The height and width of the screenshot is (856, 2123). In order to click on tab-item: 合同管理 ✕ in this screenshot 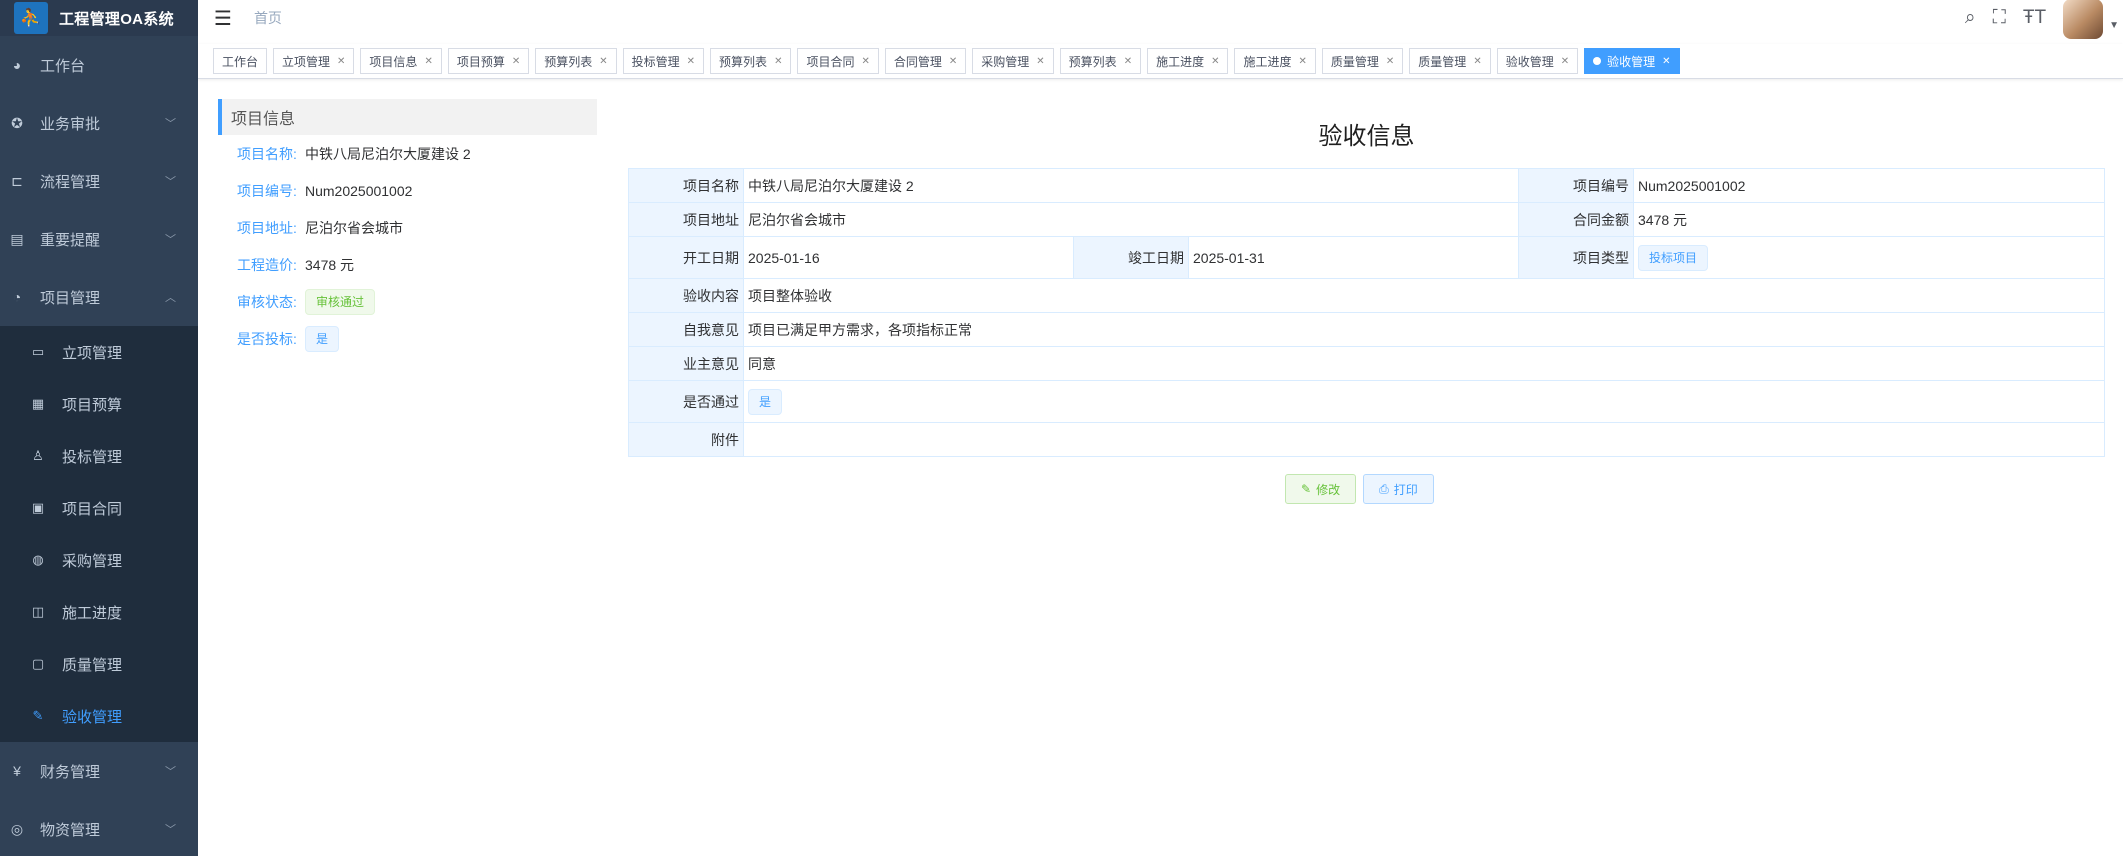, I will do `click(925, 61)`.